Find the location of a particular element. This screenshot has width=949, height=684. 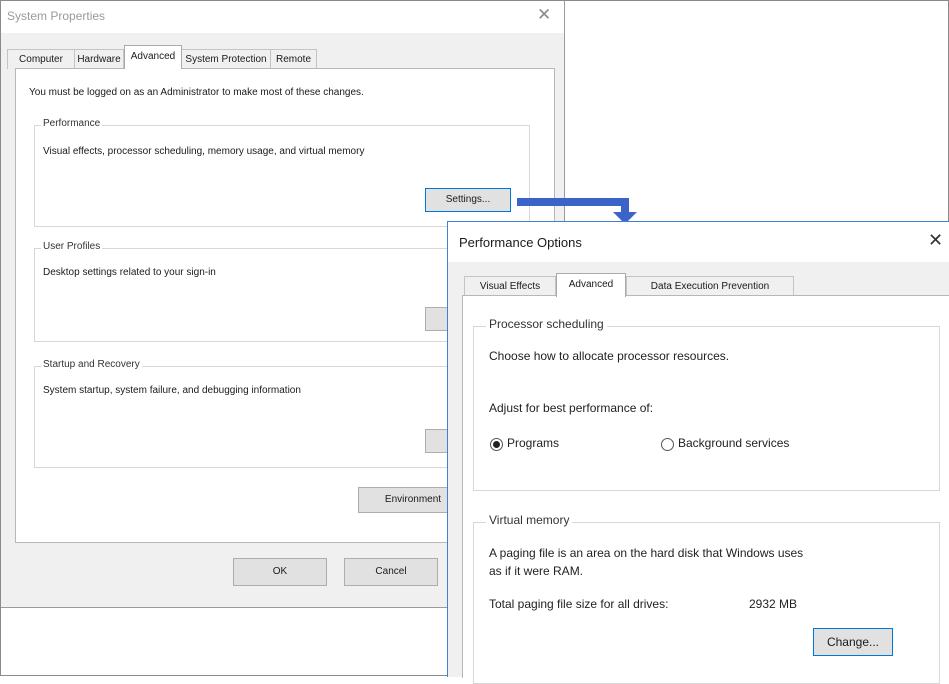

tab-data-execution-prevention: Data Execution Prevention is located at coordinates (710, 286).